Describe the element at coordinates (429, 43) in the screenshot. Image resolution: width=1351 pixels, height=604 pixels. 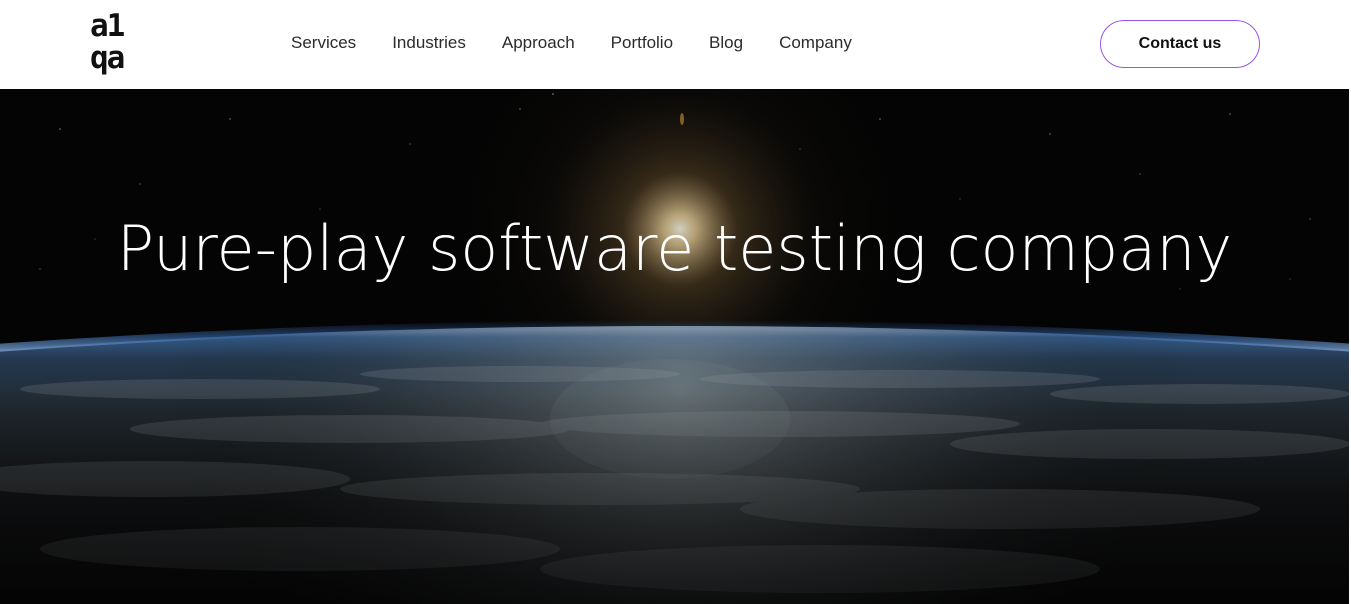
I see `nav-item-industries: Industries` at that location.